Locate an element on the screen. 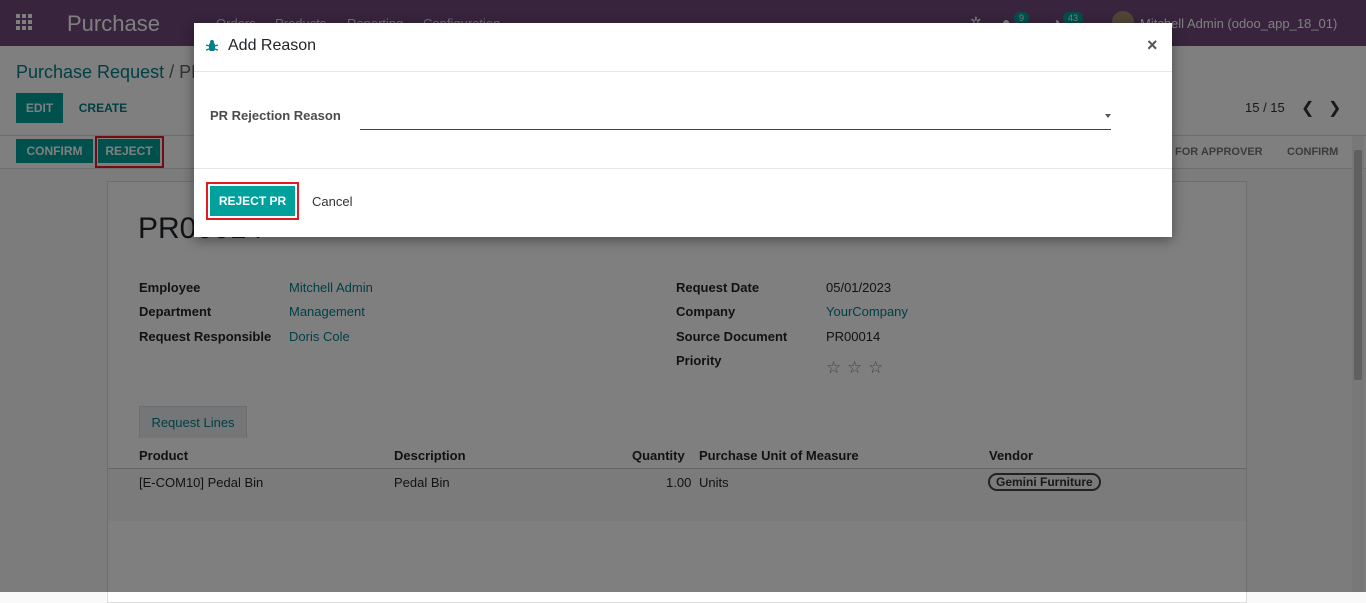 The width and height of the screenshot is (1366, 603). bug-icon is located at coordinates (212, 45).